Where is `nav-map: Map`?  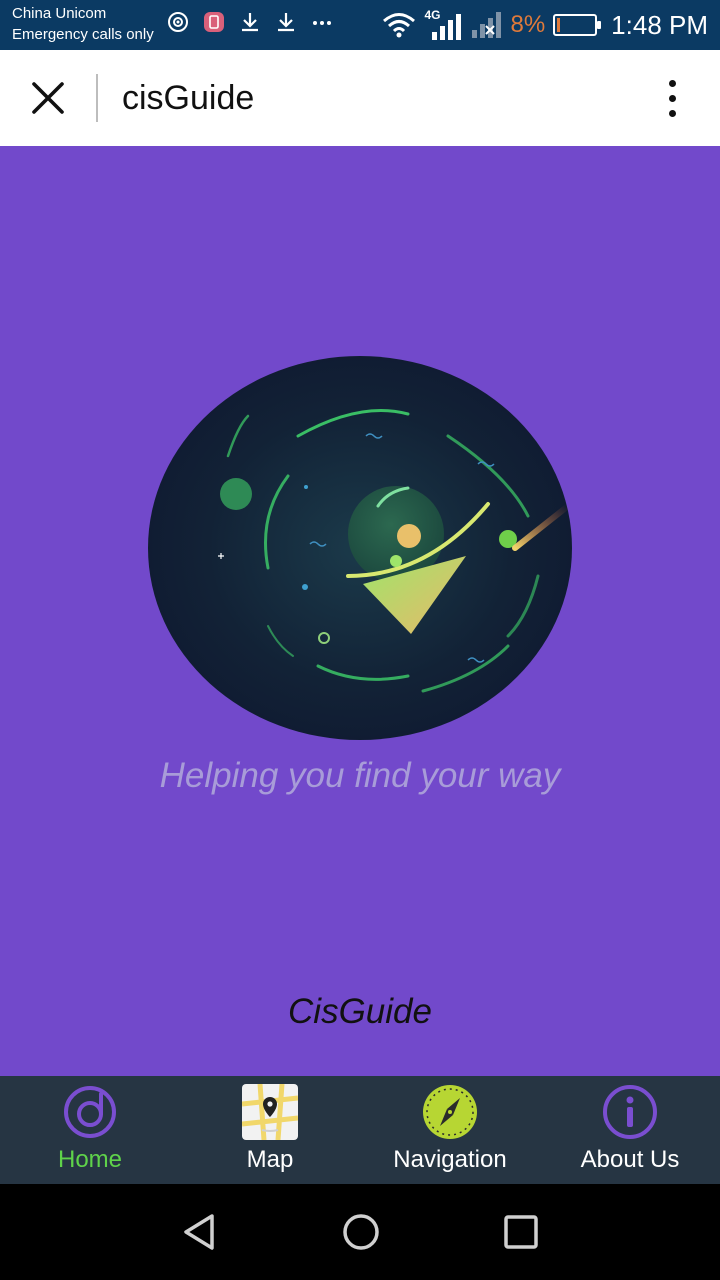 nav-map: Map is located at coordinates (270, 1130).